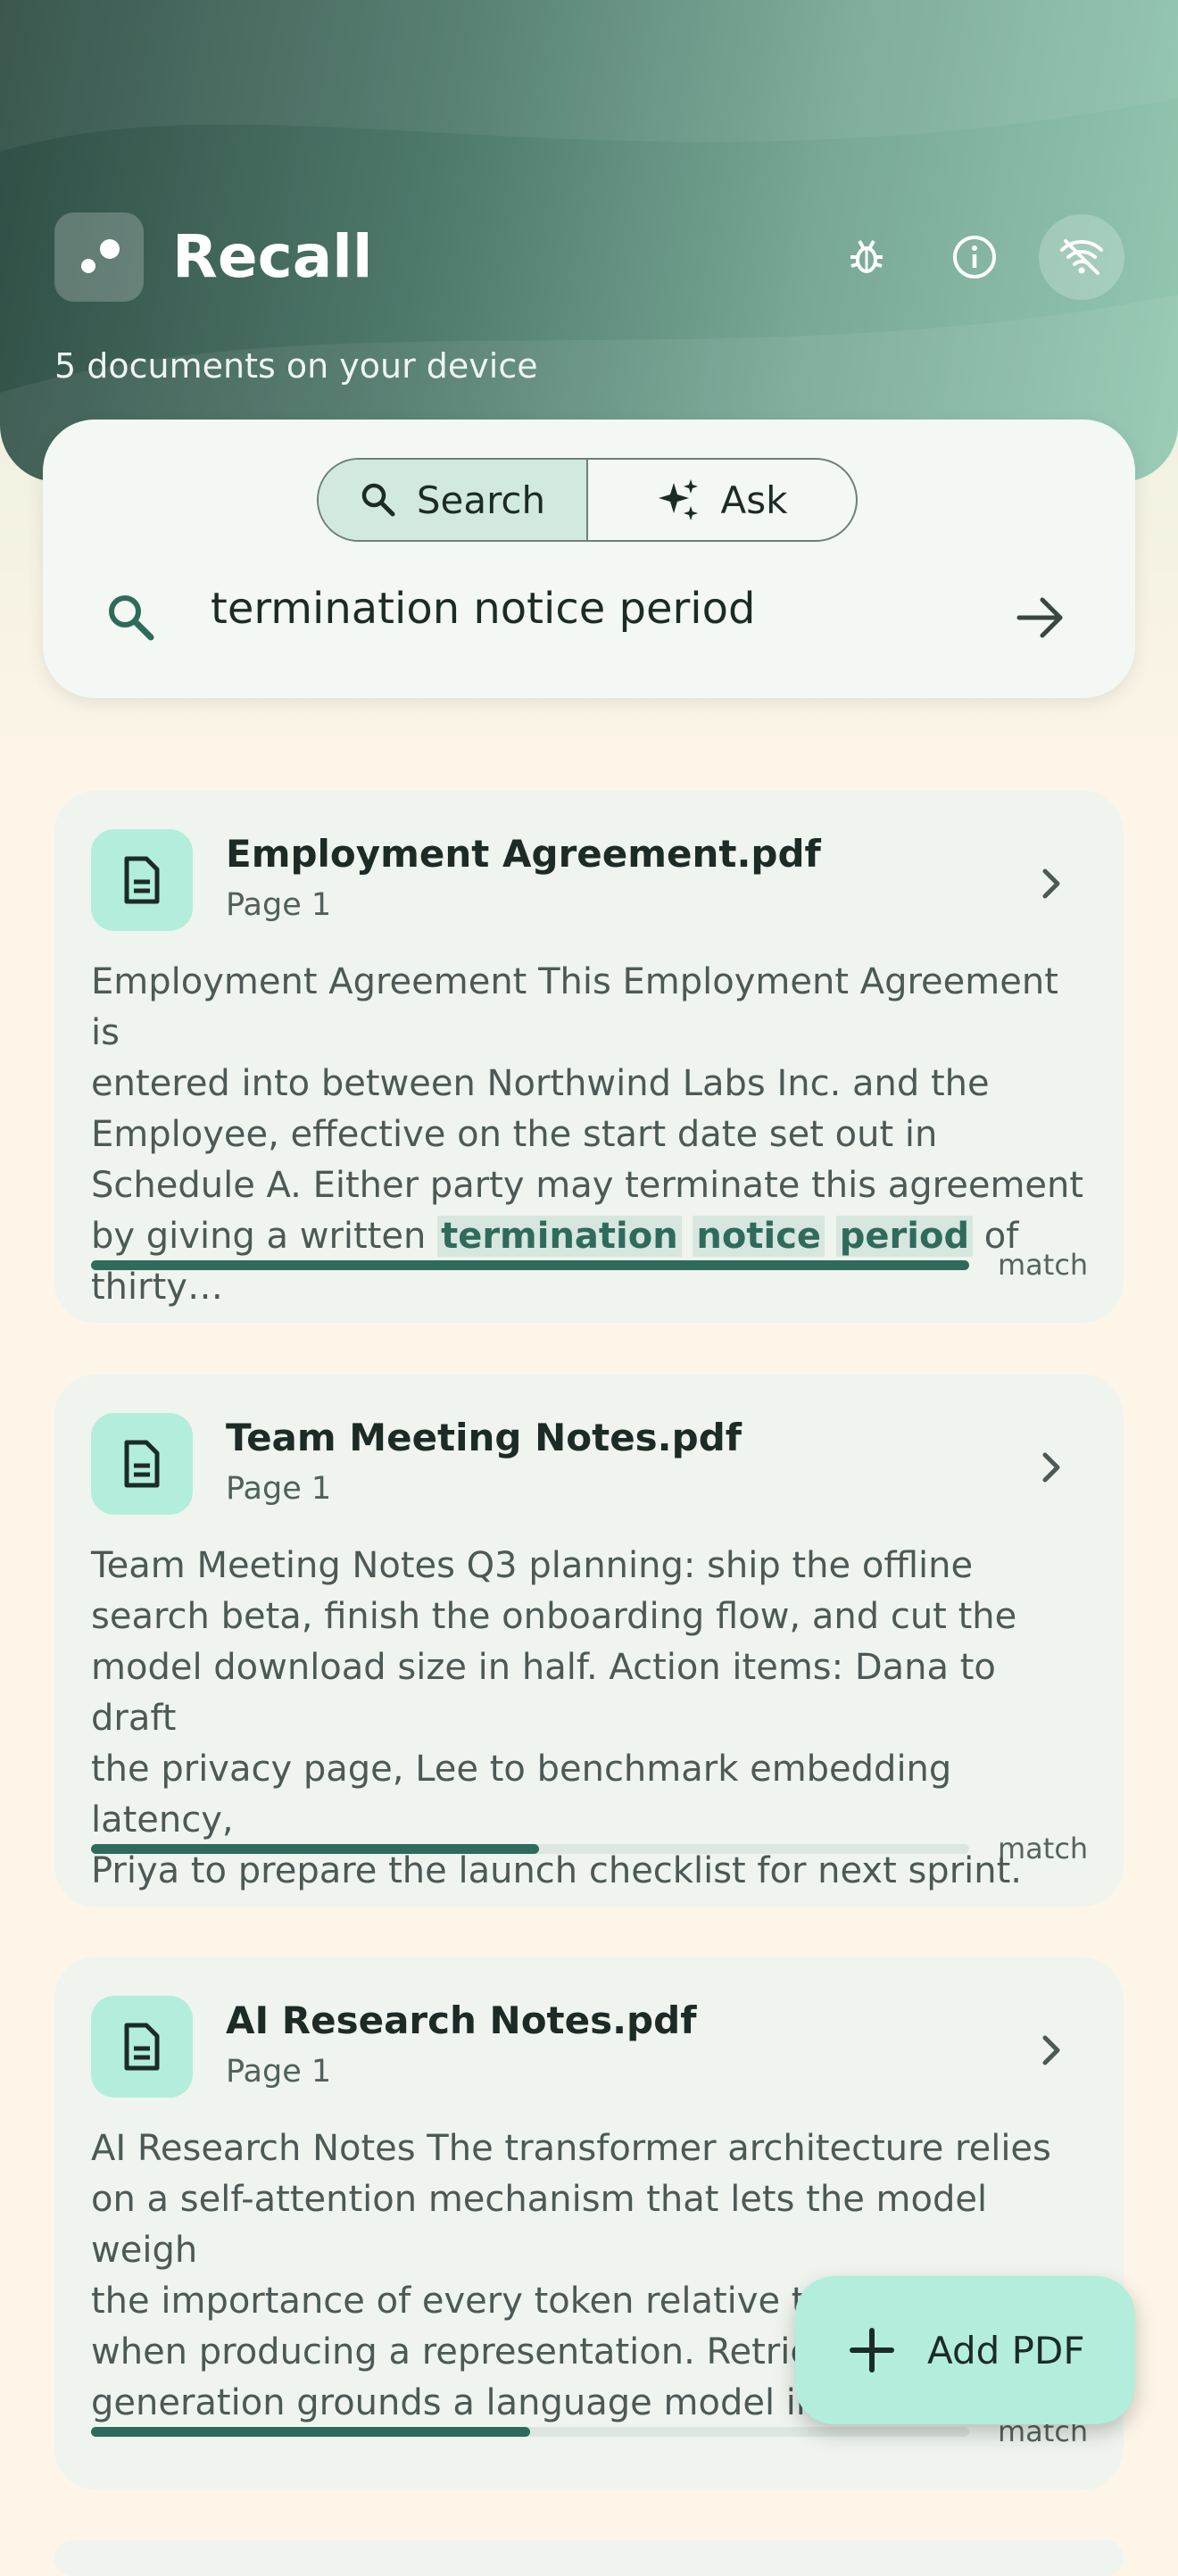 This screenshot has height=2576, width=1178. What do you see at coordinates (872, 2350) in the screenshot?
I see `plus-icon` at bounding box center [872, 2350].